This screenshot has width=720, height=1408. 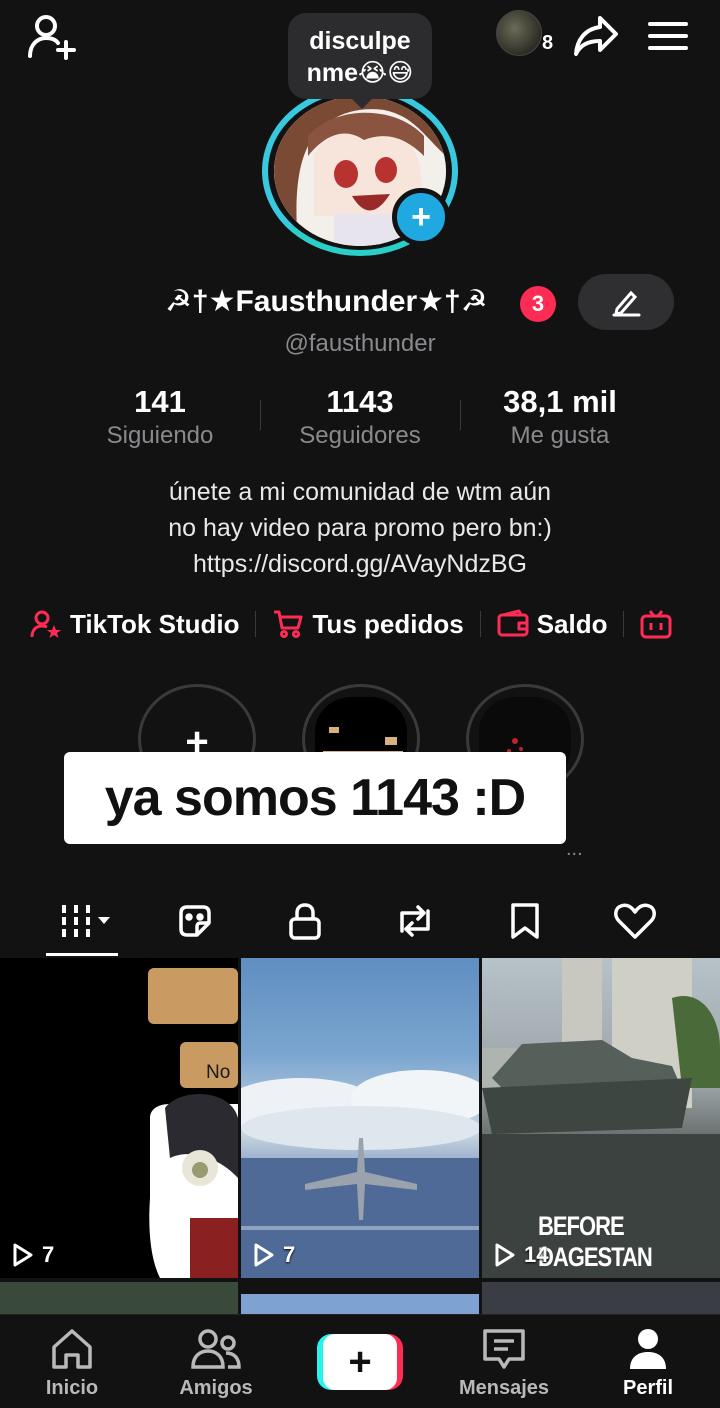 I want to click on create-button-wrapper: +, so click(x=360, y=1361).